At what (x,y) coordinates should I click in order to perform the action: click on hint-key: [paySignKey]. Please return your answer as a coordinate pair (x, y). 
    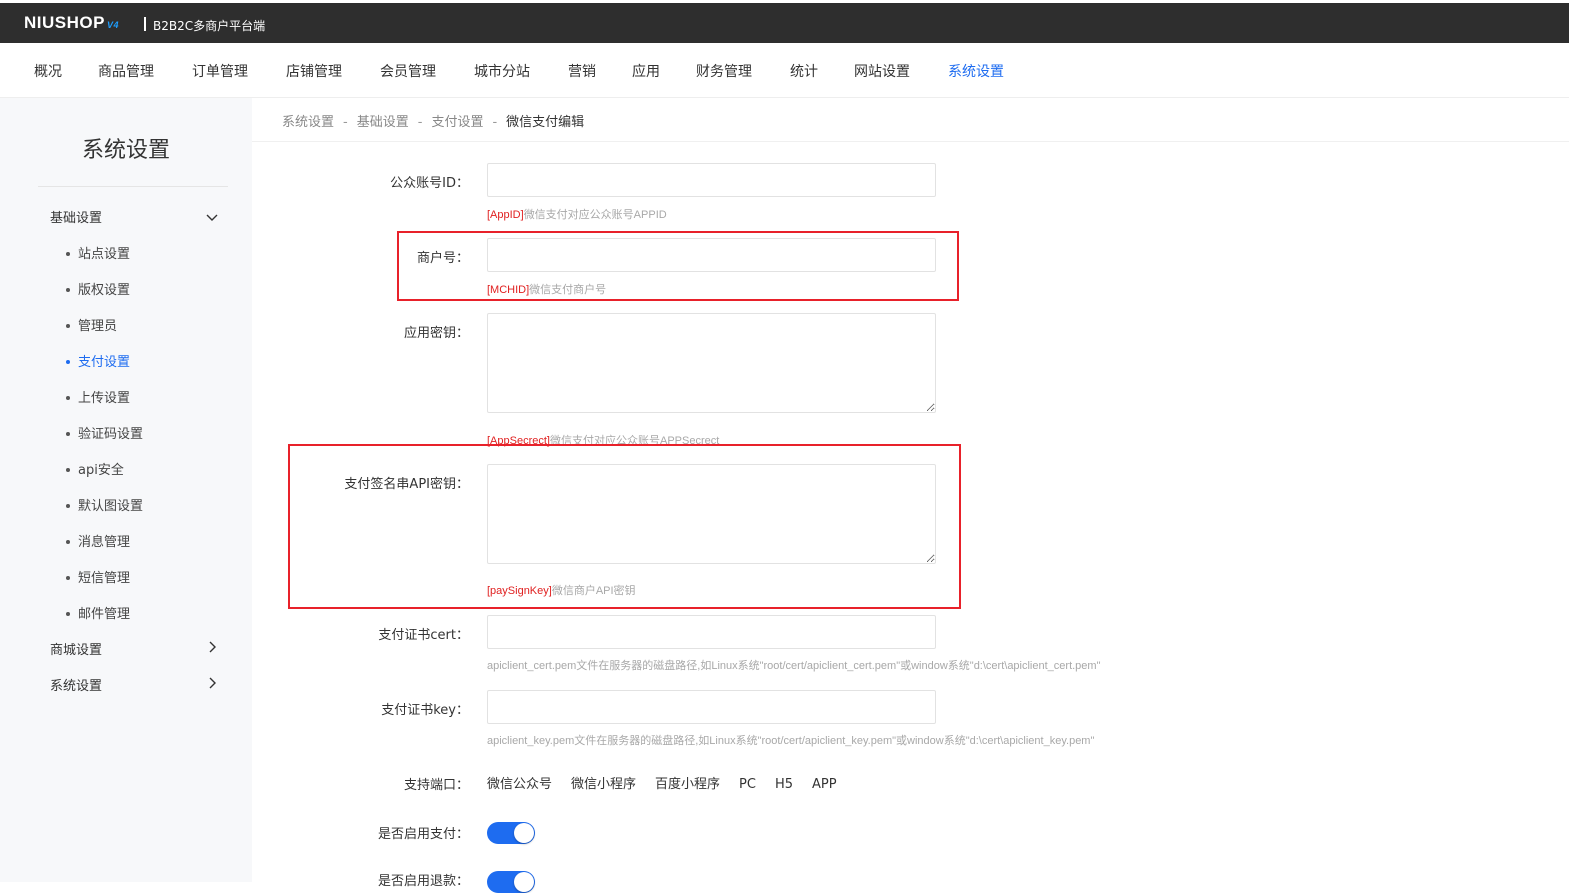
    Looking at the image, I should click on (519, 591).